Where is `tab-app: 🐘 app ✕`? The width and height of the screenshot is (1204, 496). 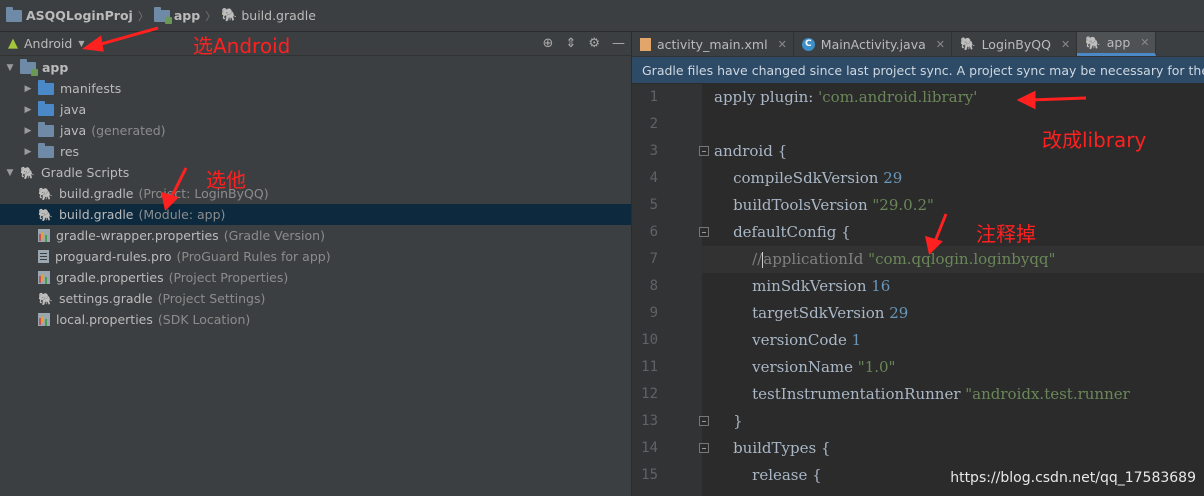
tab-app: 🐘 app ✕ is located at coordinates (1117, 44).